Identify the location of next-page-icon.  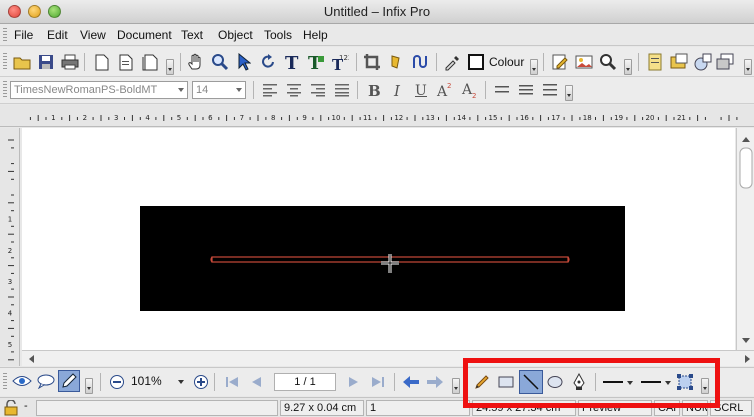
(354, 382).